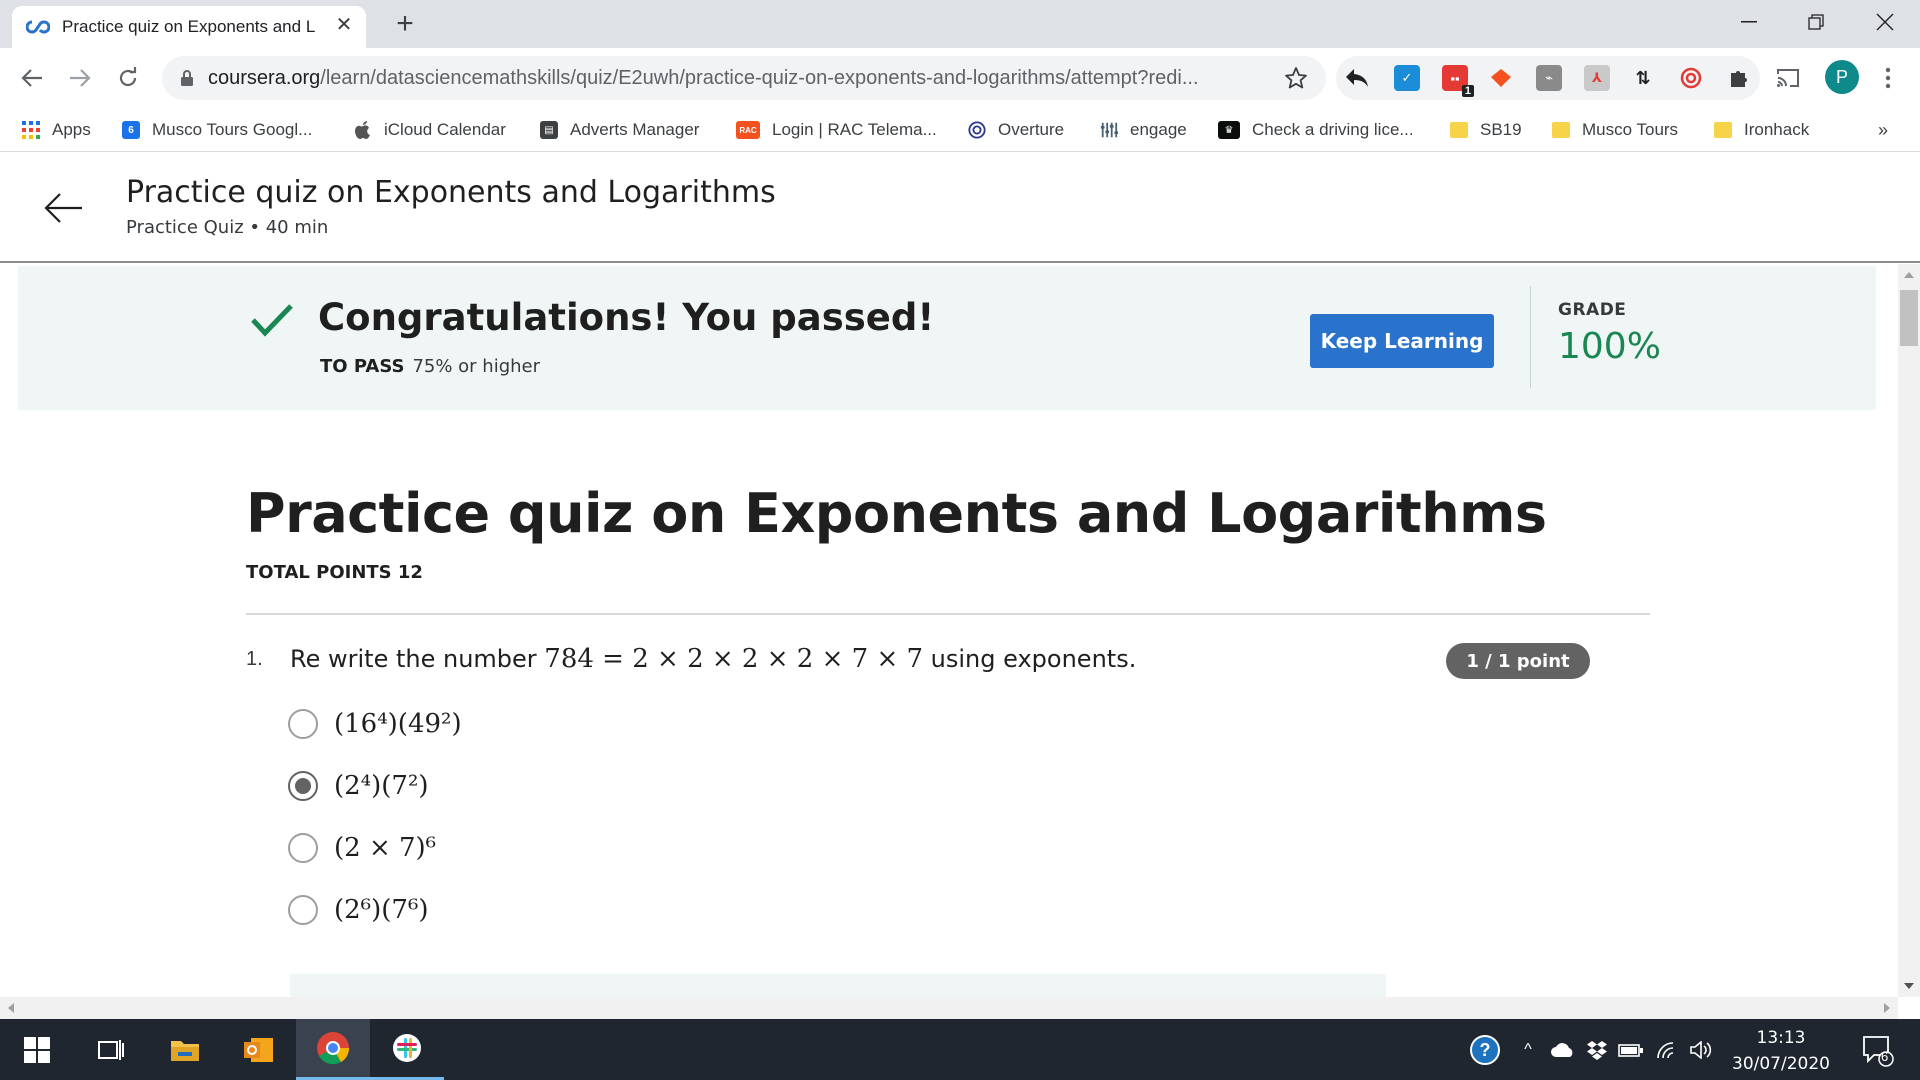 This screenshot has width=1920, height=1080. Describe the element at coordinates (1781, 1064) in the screenshot. I see `clock-date: 30/07/2020` at that location.